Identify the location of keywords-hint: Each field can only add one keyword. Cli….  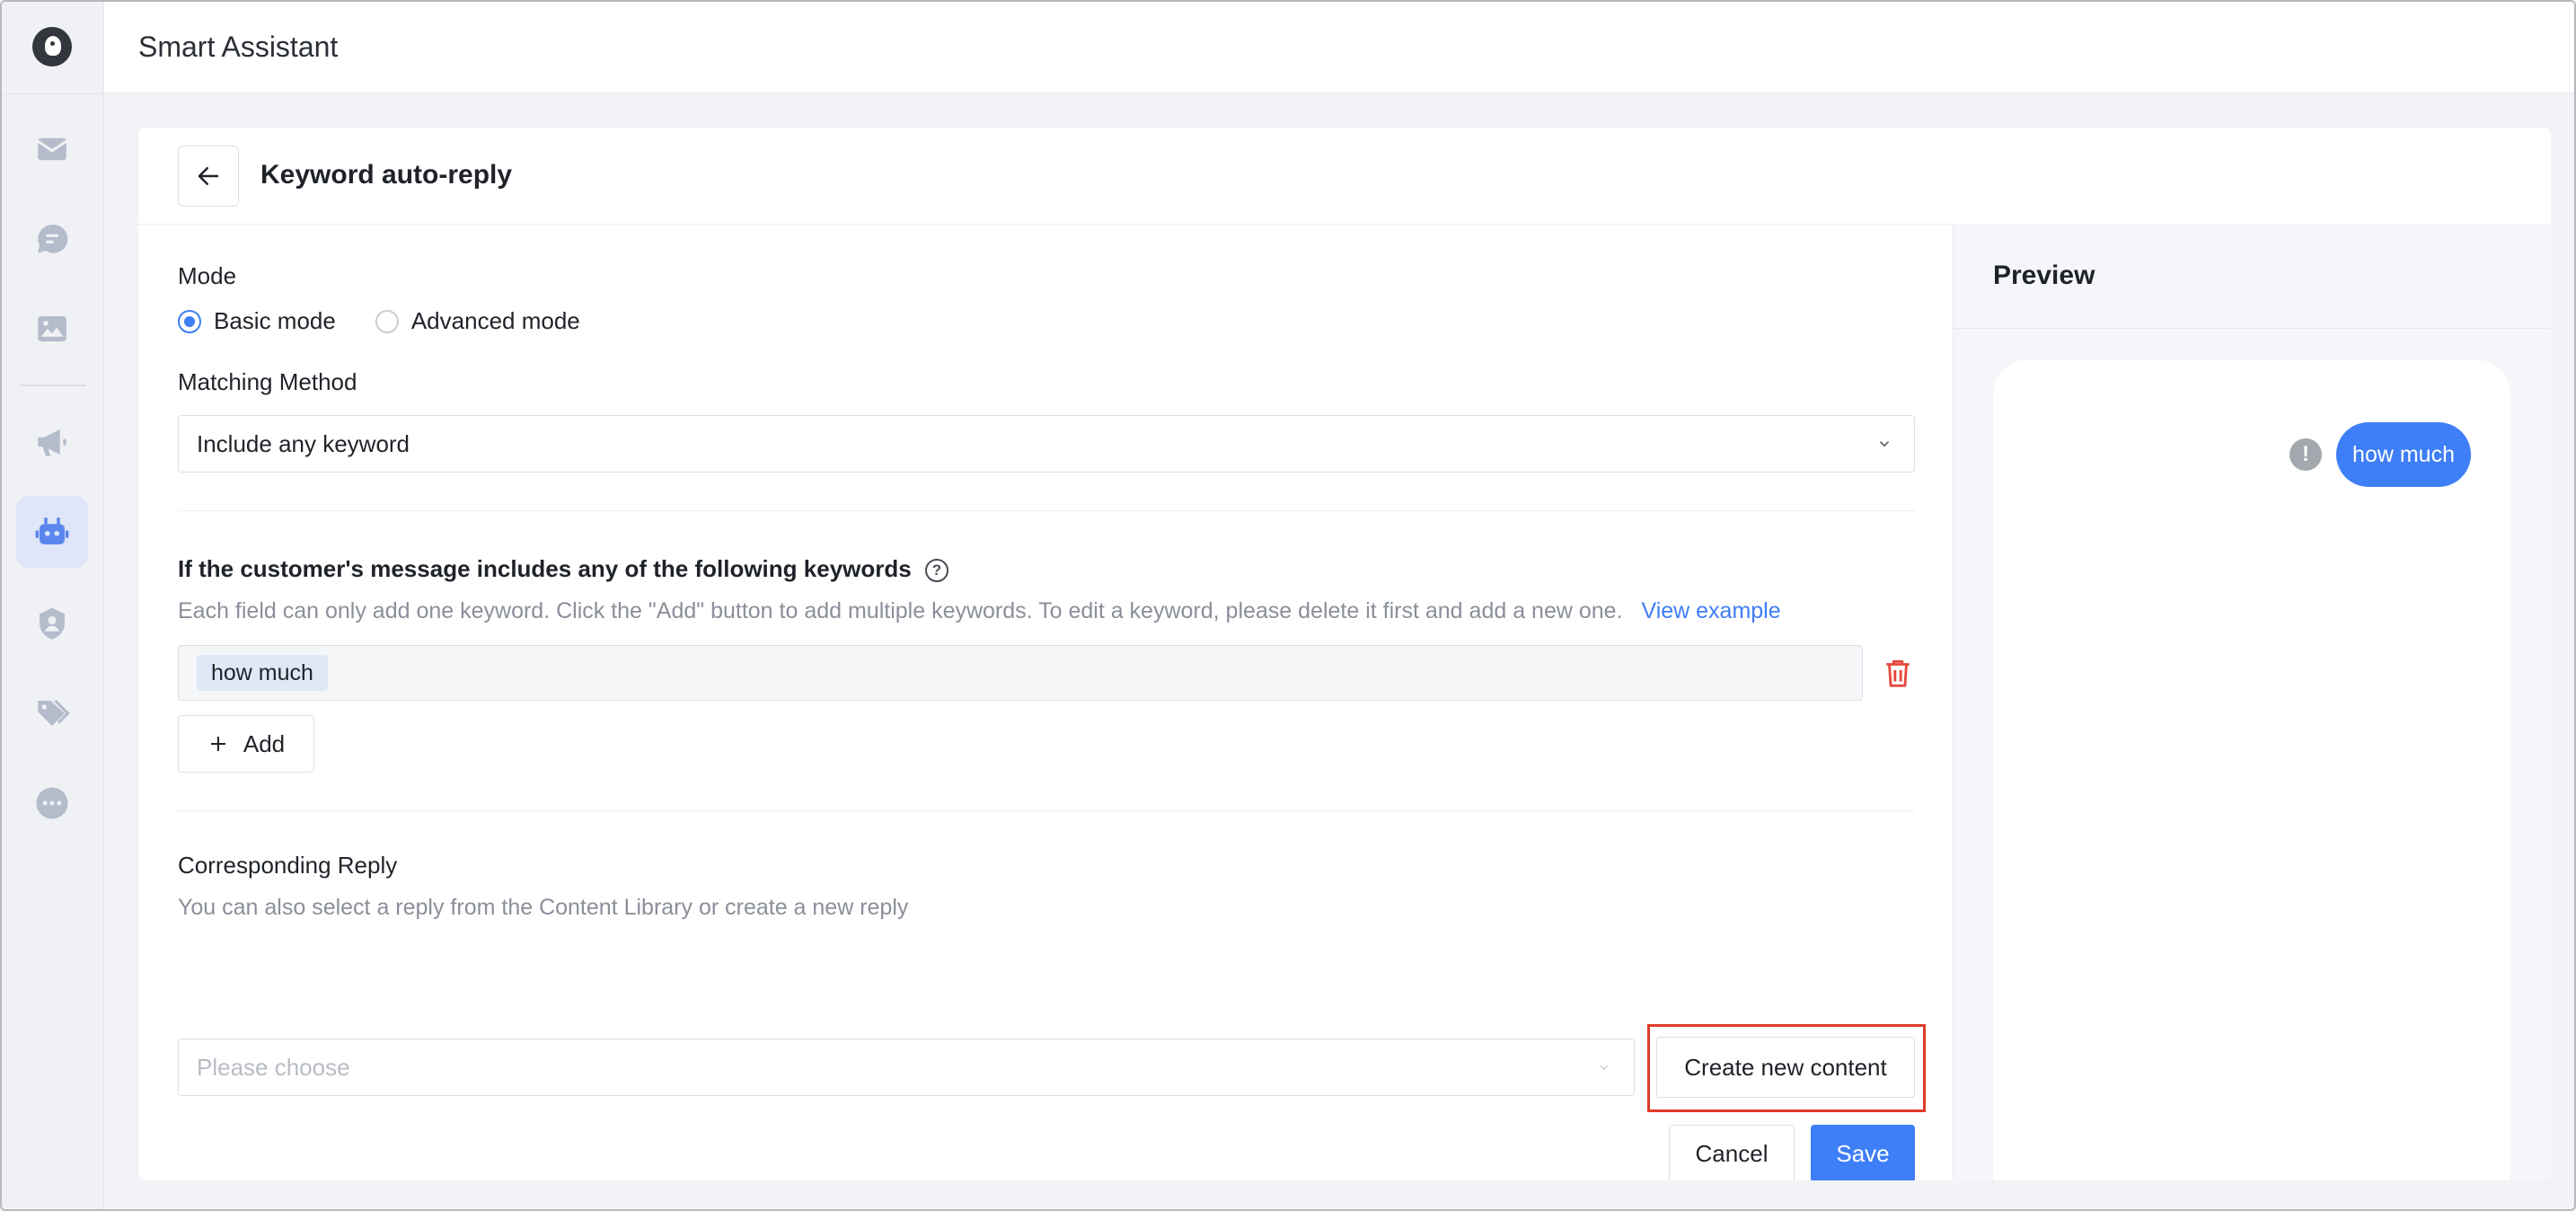
(979, 611).